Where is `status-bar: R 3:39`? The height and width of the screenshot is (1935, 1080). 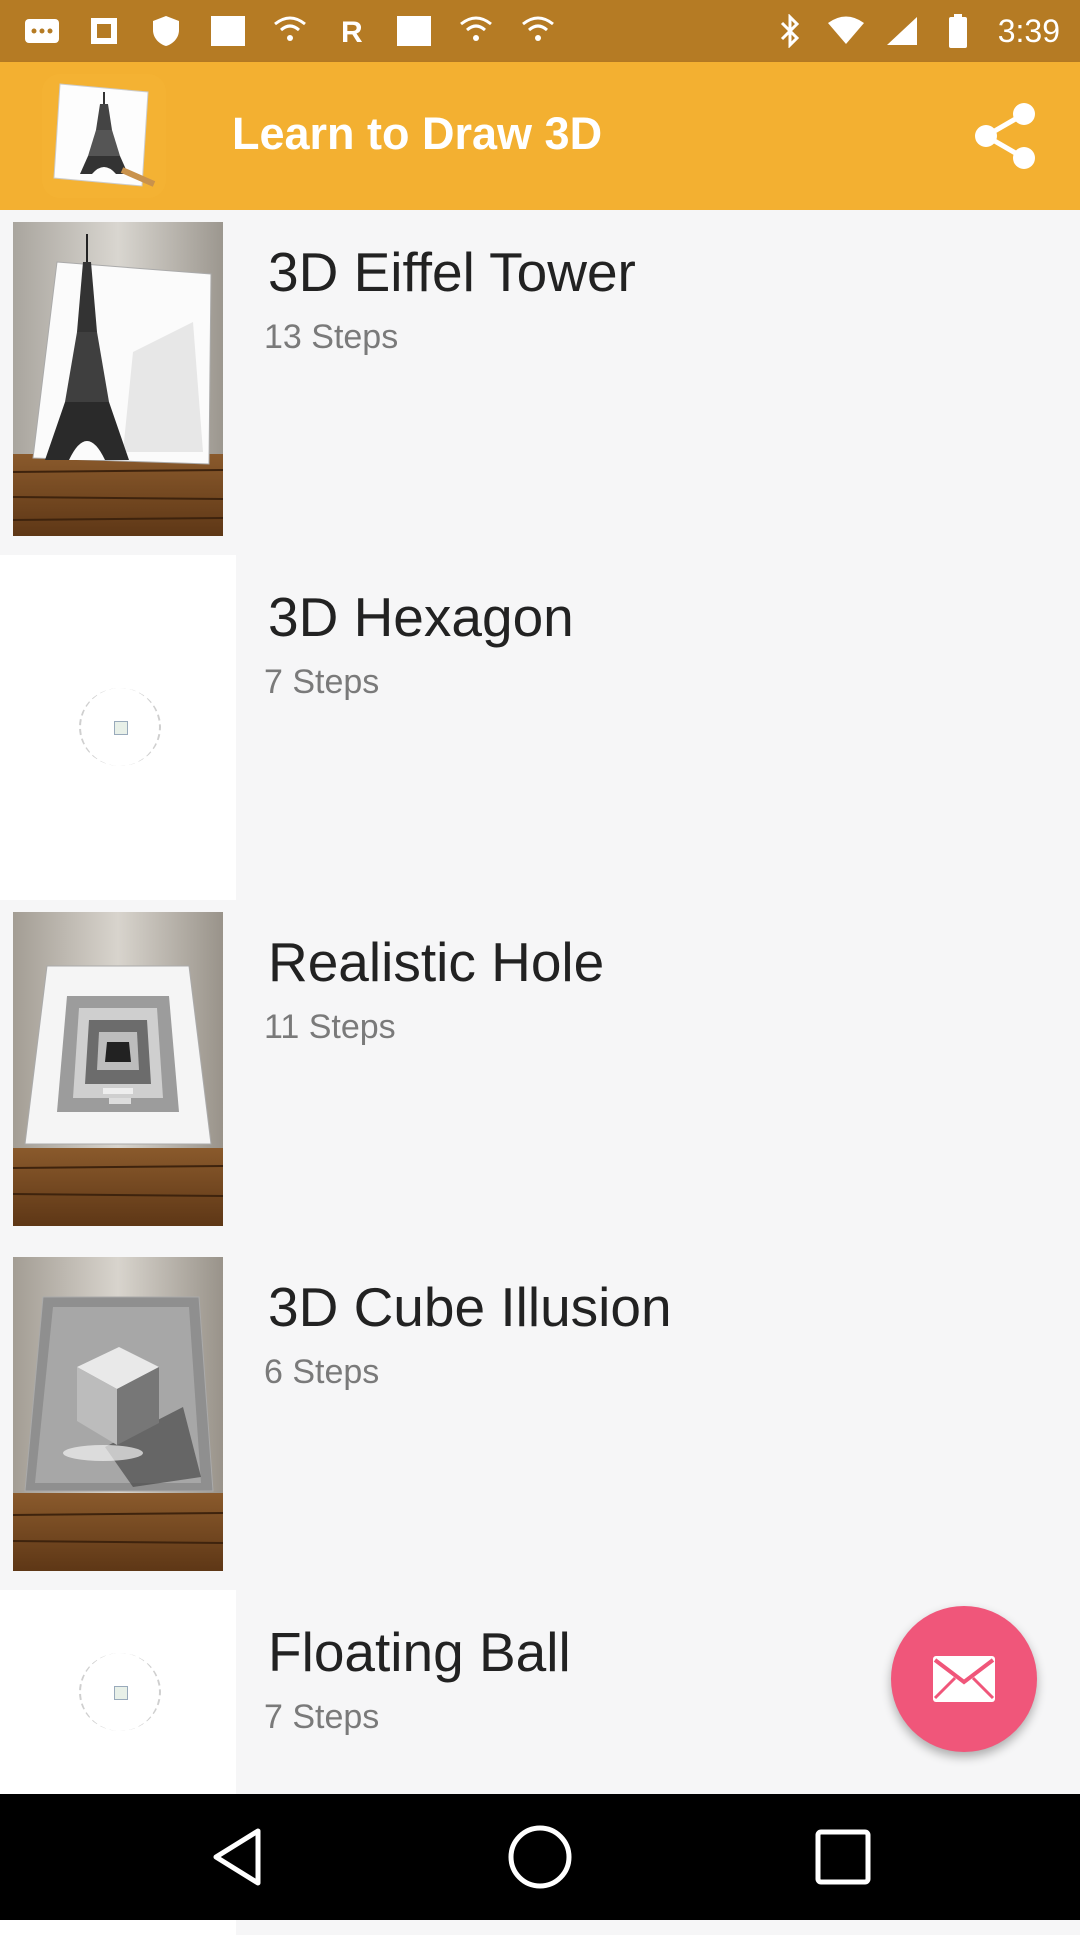 status-bar: R 3:39 is located at coordinates (540, 31).